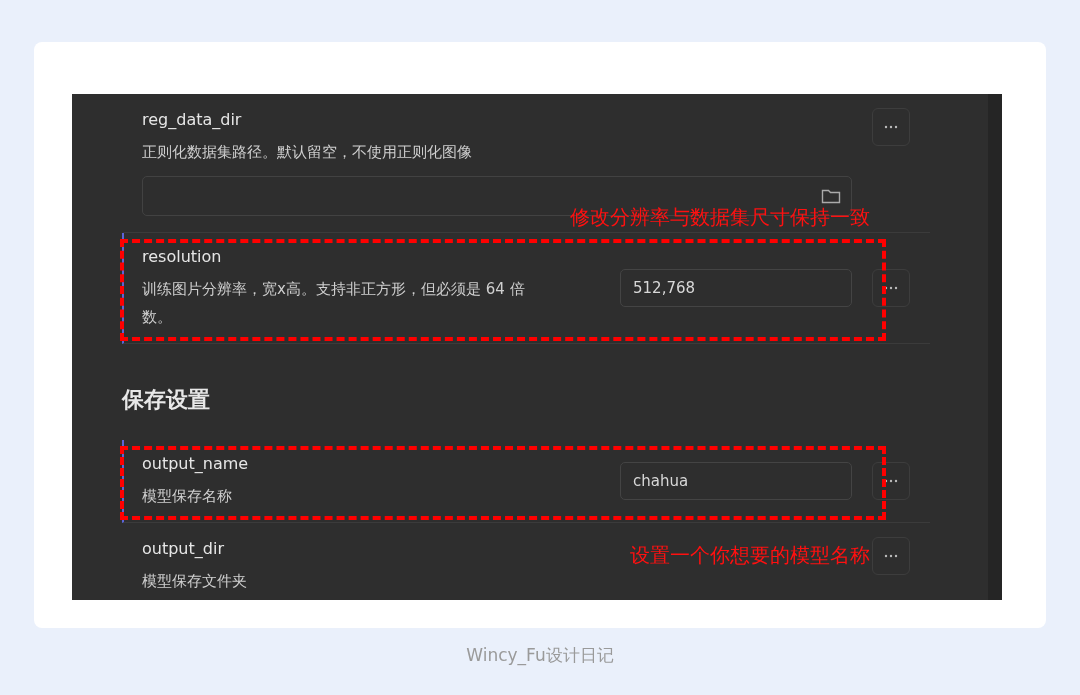  What do you see at coordinates (166, 400) in the screenshot?
I see `section-heading: 保存设置` at bounding box center [166, 400].